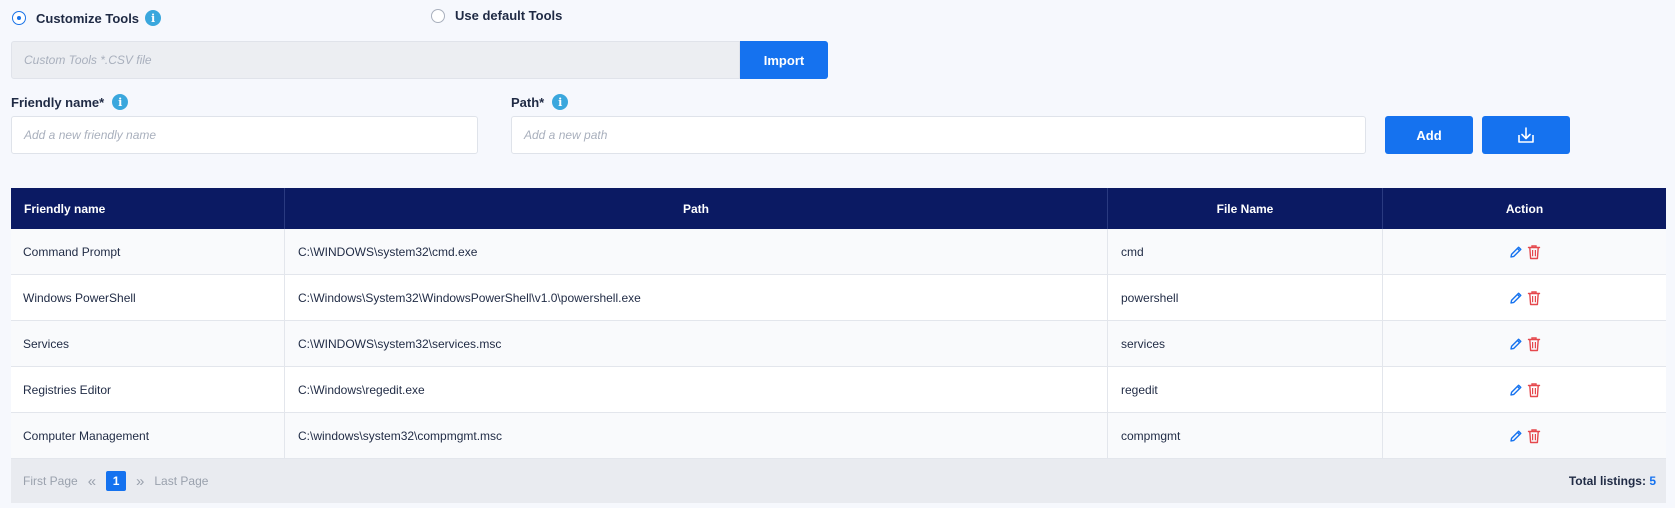 The image size is (1675, 508). What do you see at coordinates (148, 208) in the screenshot?
I see `header-friendly-name: Friendly name` at bounding box center [148, 208].